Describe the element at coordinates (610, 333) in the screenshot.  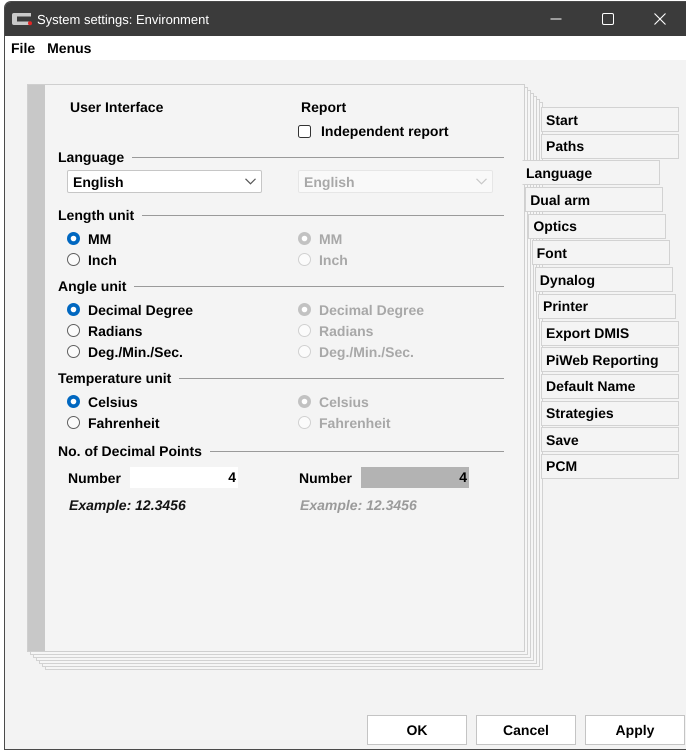
I see `tab: Export DMIS` at that location.